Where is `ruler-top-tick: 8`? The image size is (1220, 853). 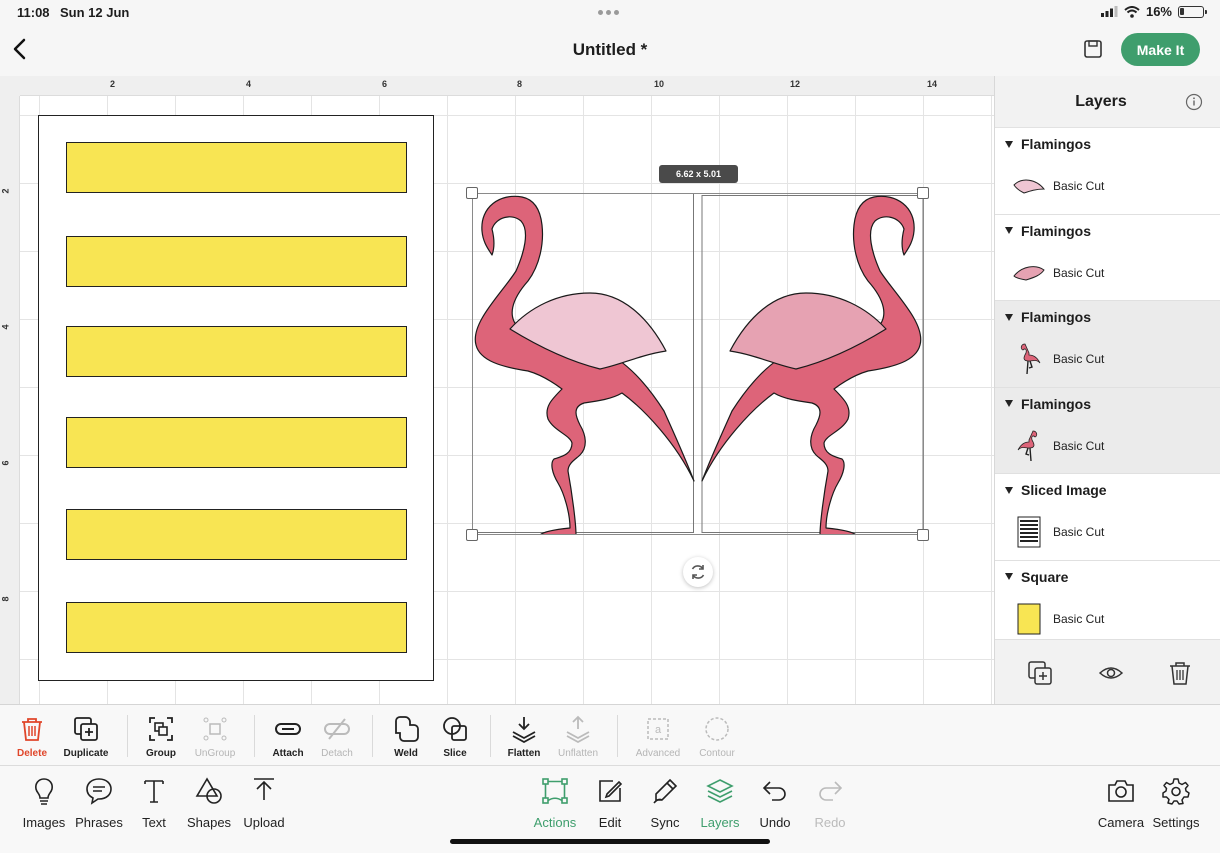
ruler-top-tick: 8 is located at coordinates (520, 84).